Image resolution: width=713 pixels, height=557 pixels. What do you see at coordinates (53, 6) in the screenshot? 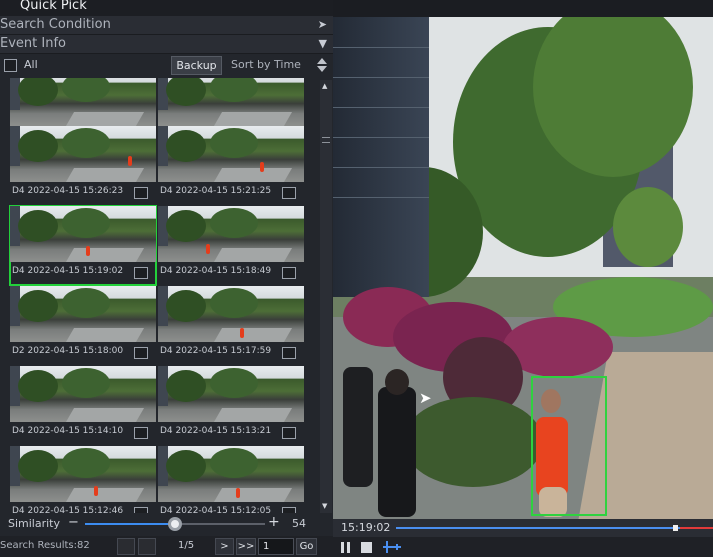
I see `window-title: Quick Pick` at bounding box center [53, 6].